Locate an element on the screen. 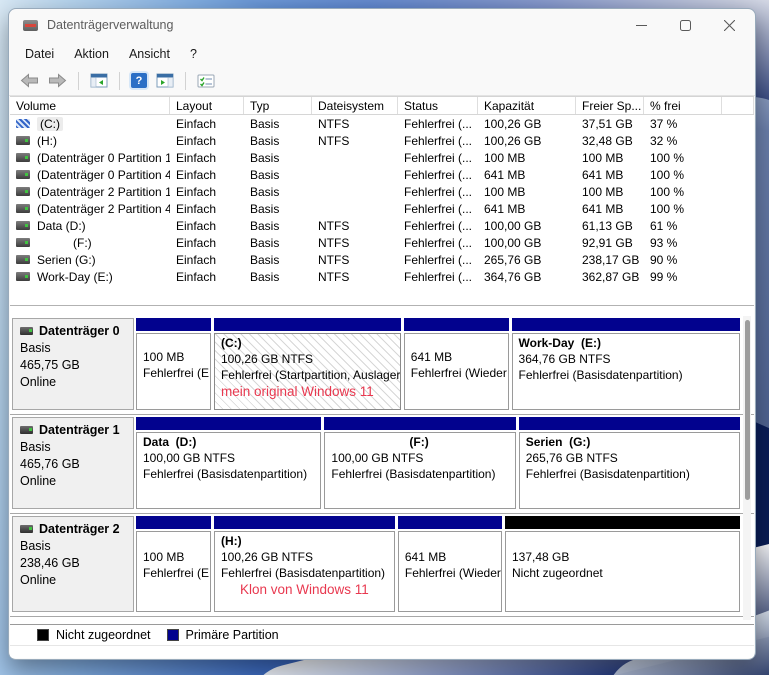 The image size is (769, 675). help-icon: ? is located at coordinates (139, 80).